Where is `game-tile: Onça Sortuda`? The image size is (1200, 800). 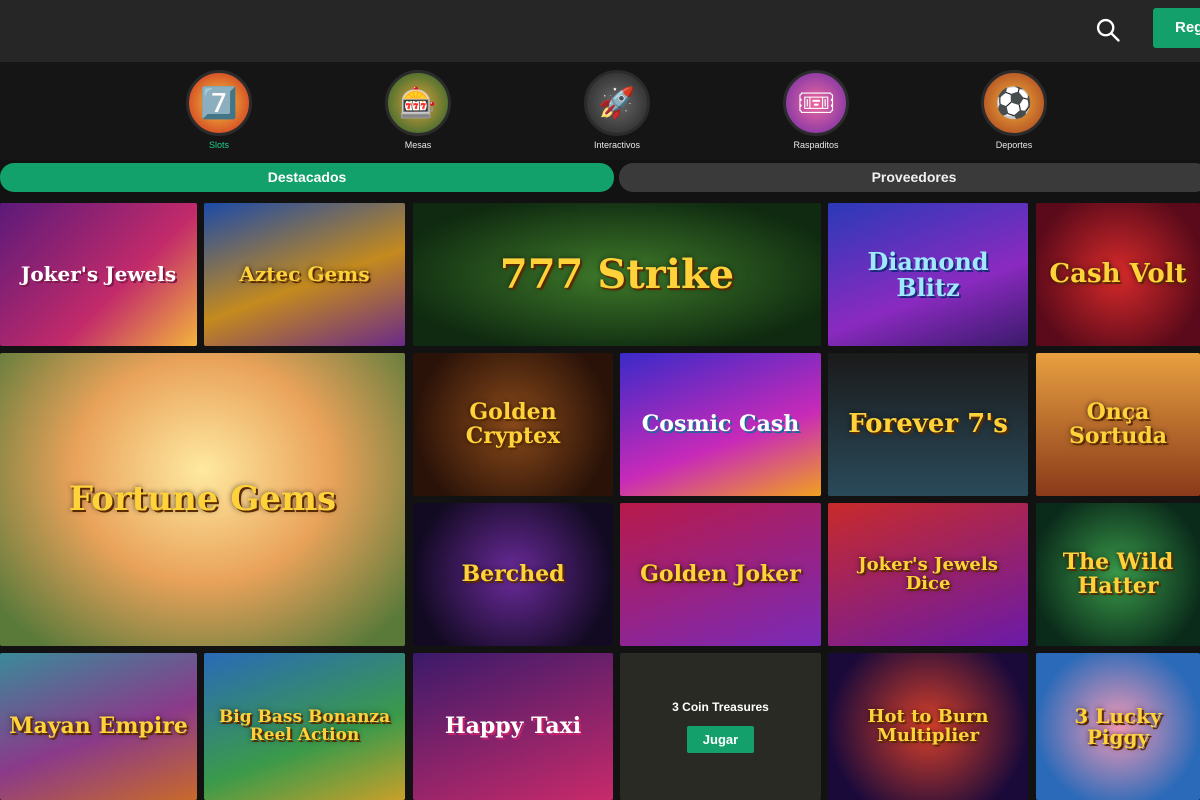 game-tile: Onça Sortuda is located at coordinates (1118, 424).